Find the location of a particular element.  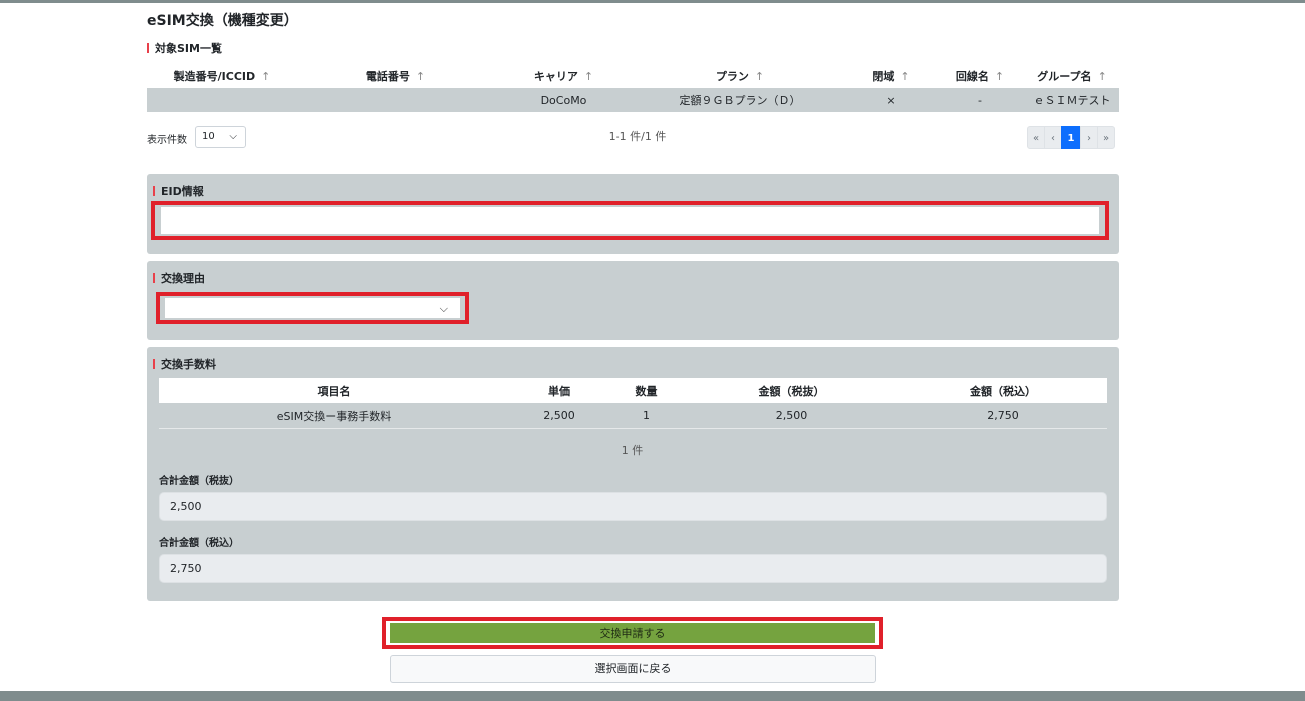

column-header-label: グループ名 is located at coordinates (1064, 76).